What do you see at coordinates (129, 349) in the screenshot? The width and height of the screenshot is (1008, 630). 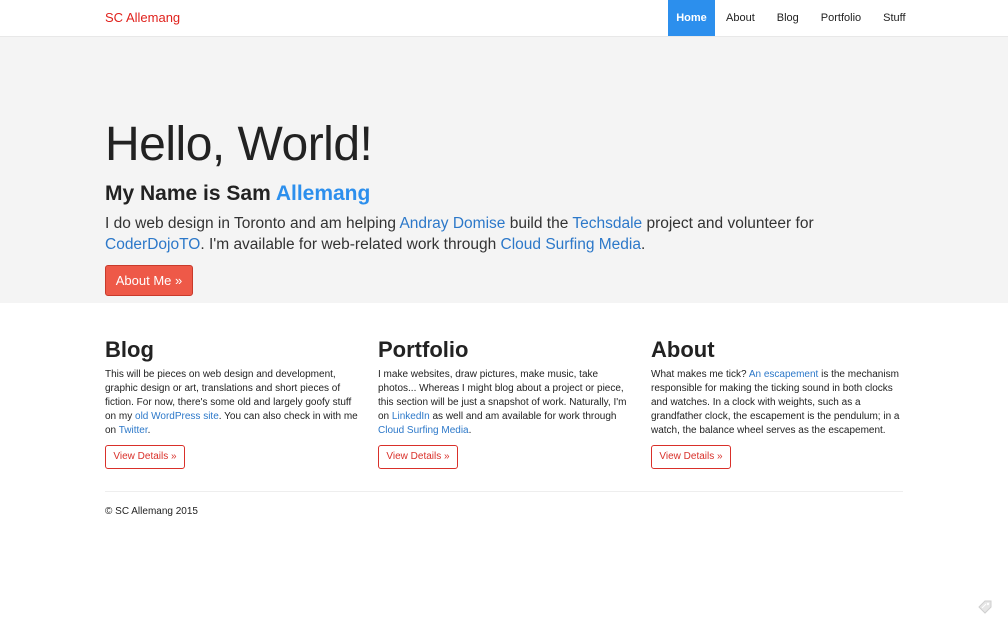 I see `blog-heading: Blog` at bounding box center [129, 349].